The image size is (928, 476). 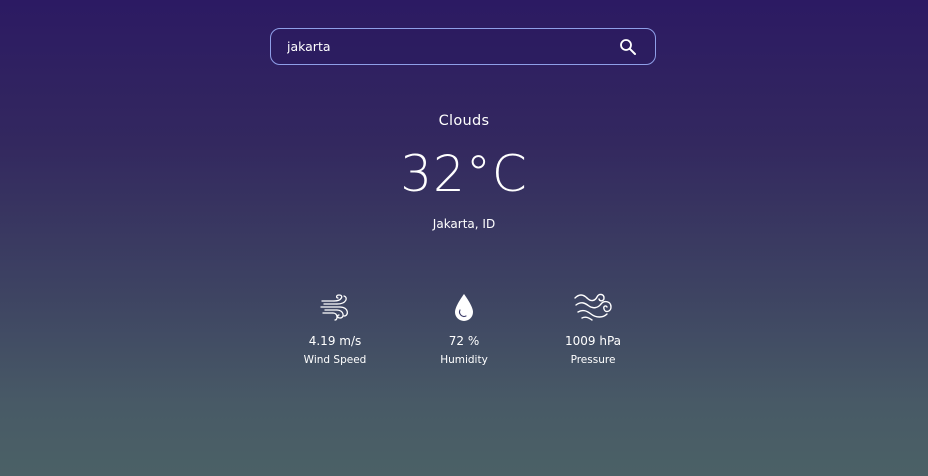 I want to click on humidity-icon, so click(x=464, y=307).